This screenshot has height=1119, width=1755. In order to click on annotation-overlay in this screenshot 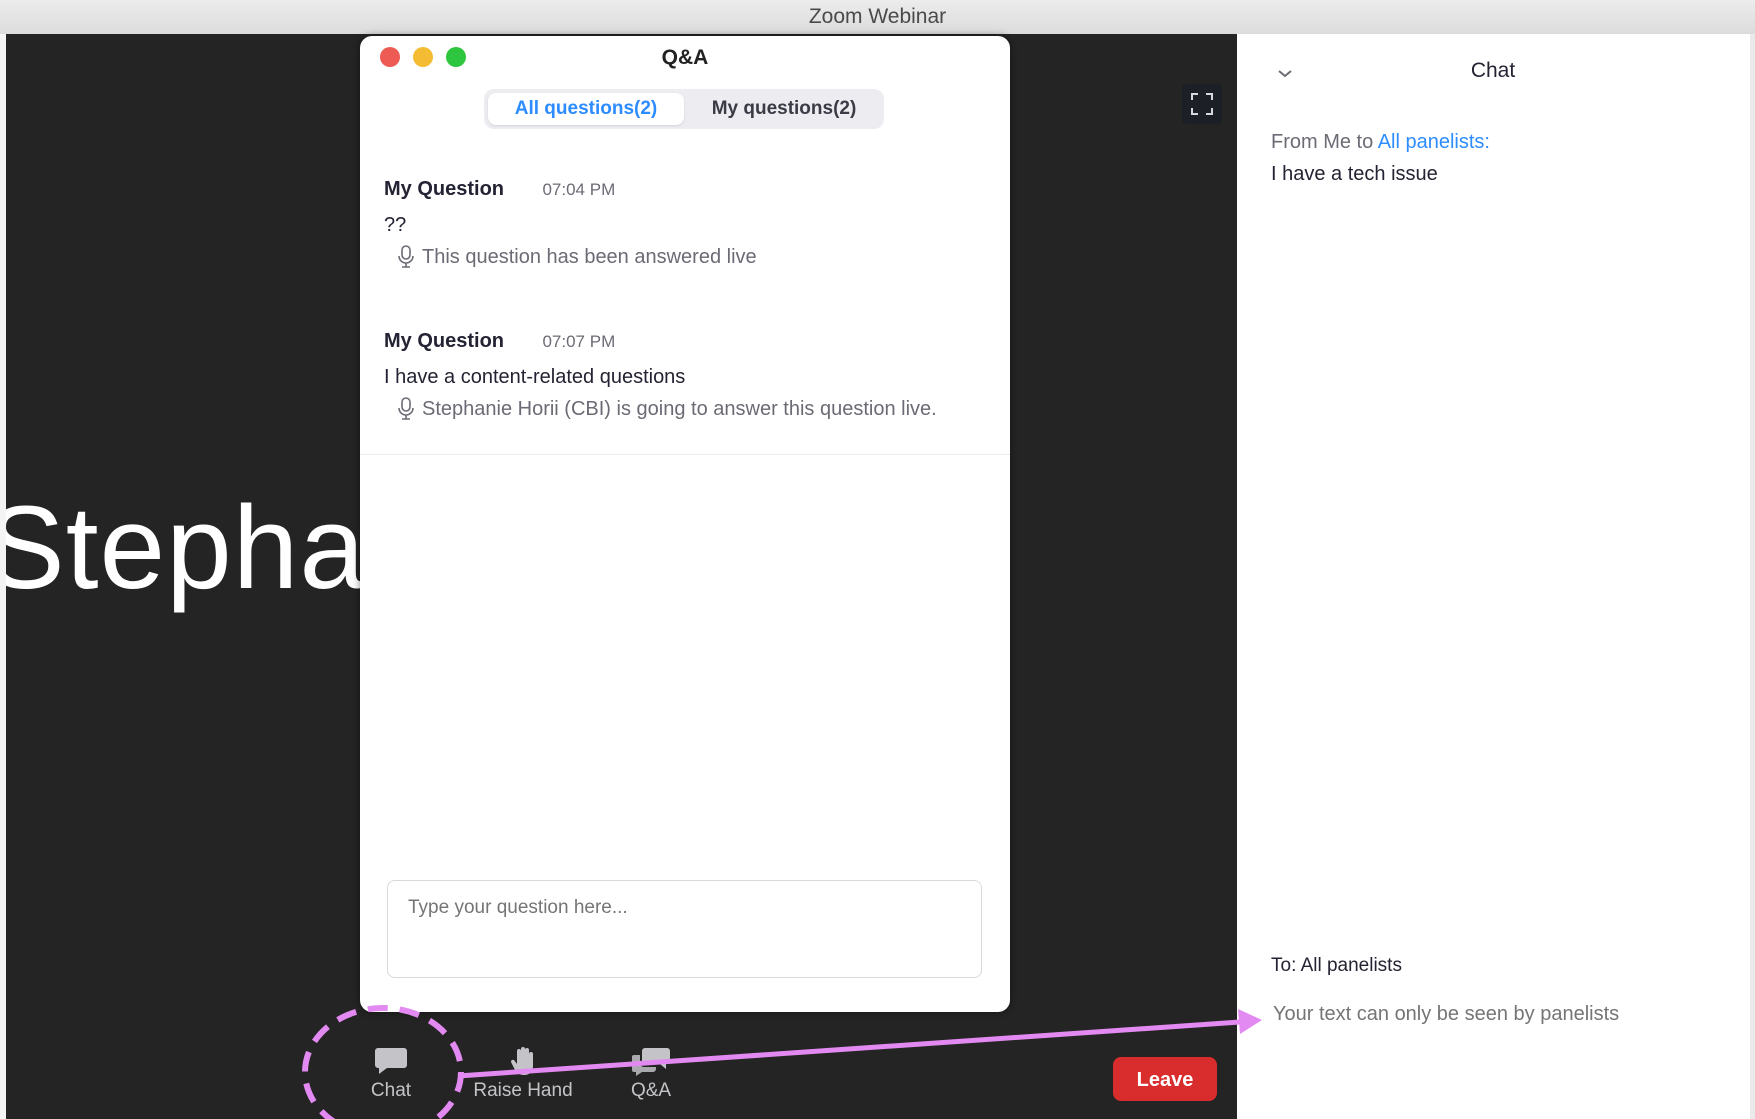, I will do `click(782, 1062)`.